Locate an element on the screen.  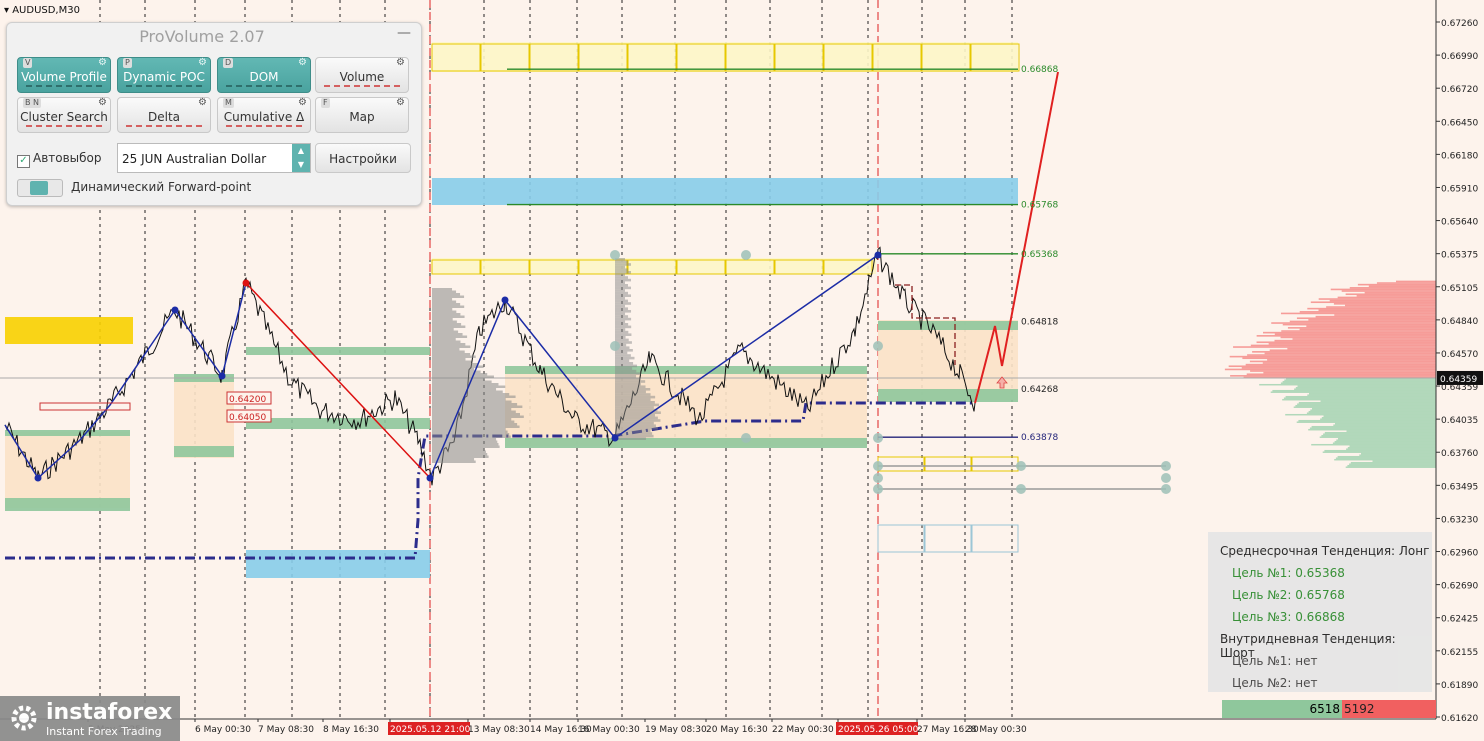
toggle-knob is located at coordinates (39, 188).